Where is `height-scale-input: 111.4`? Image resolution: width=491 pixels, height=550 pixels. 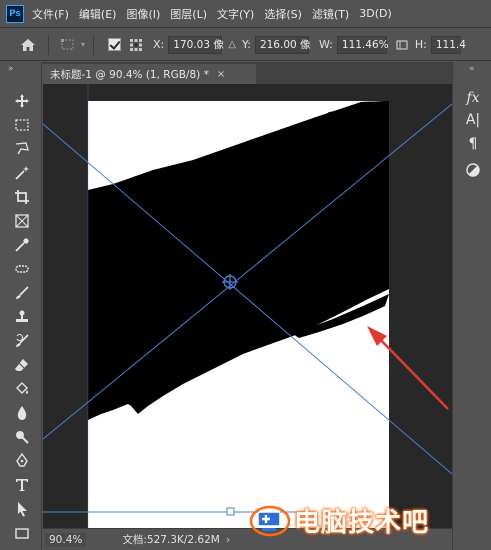 height-scale-input: 111.4 is located at coordinates (448, 44).